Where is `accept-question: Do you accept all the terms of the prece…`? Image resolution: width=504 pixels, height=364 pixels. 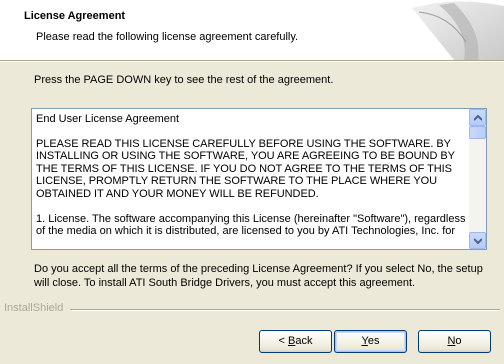
accept-question: Do you accept all the terms of the prece… is located at coordinates (258, 276).